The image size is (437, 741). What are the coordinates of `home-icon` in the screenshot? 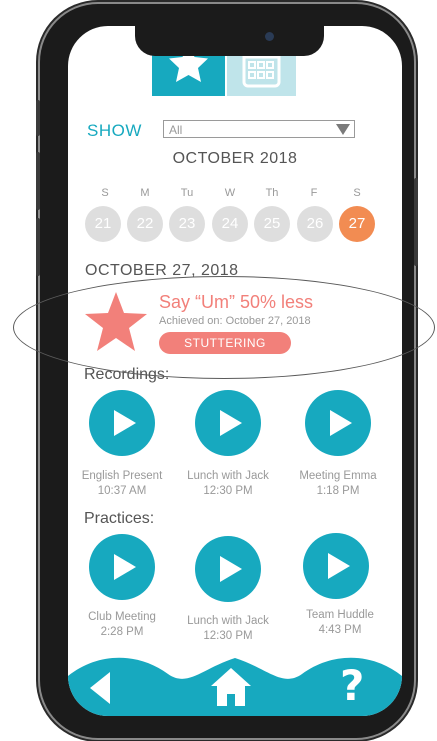 It's located at (231, 686).